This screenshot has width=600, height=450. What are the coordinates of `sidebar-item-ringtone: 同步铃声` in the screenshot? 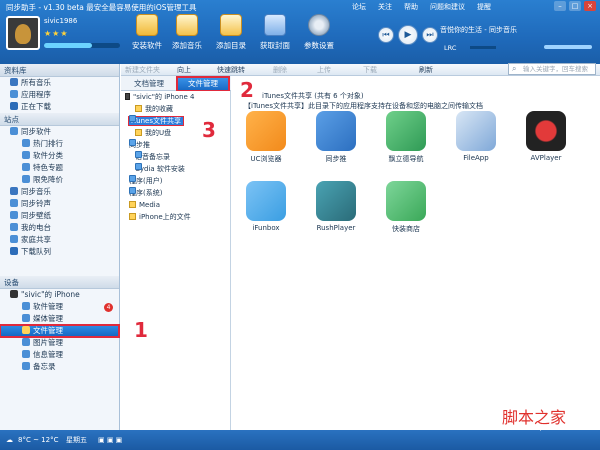 It's located at (59, 204).